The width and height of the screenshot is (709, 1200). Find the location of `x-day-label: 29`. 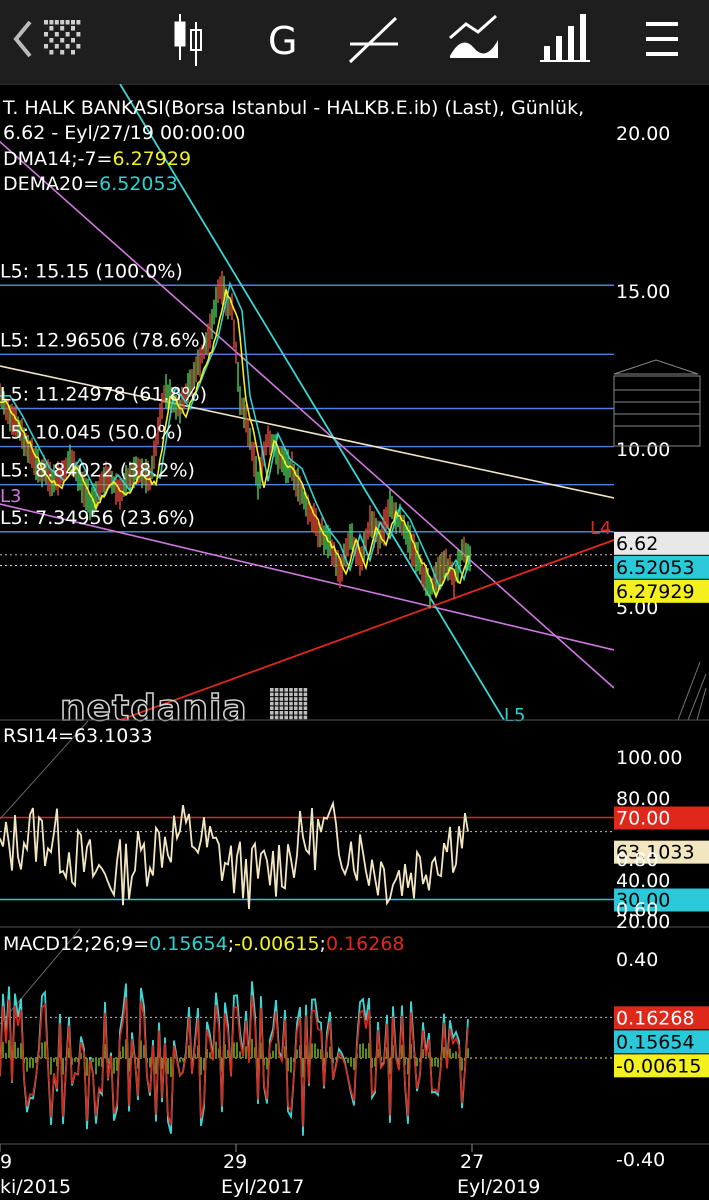

x-day-label: 29 is located at coordinates (235, 1162).